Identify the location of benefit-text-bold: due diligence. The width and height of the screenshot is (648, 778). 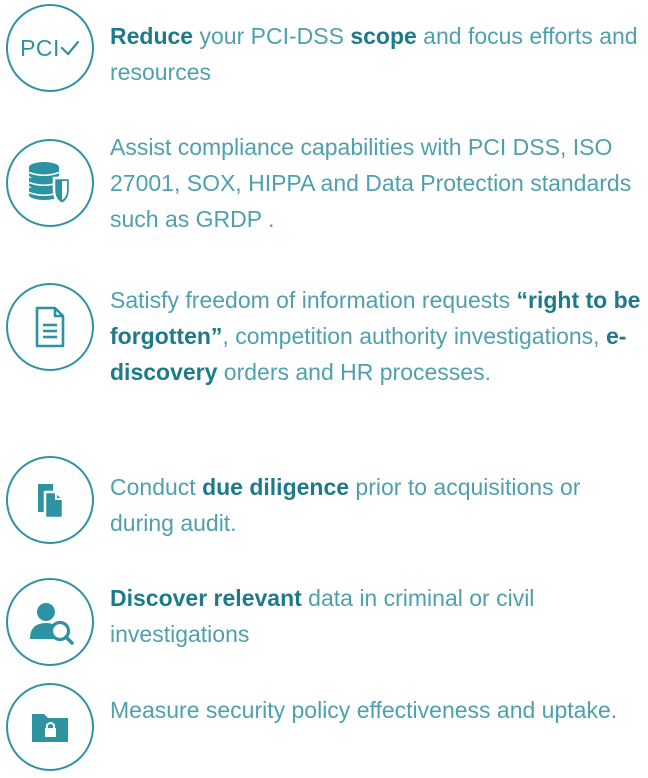
(276, 487).